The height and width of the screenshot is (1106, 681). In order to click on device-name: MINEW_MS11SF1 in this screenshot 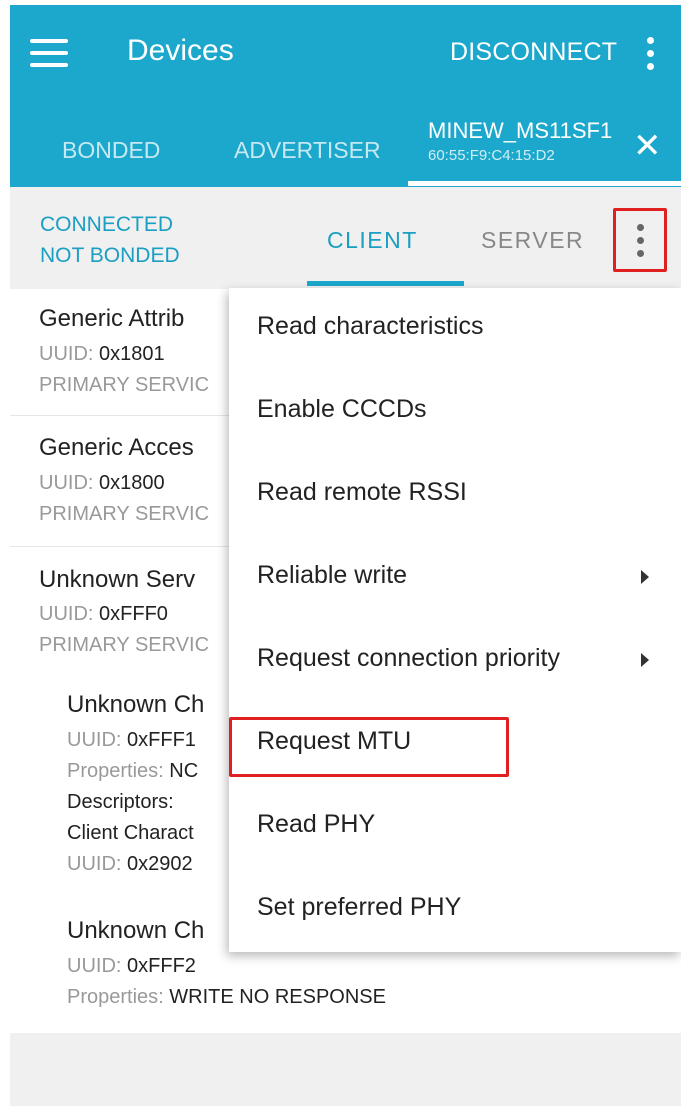, I will do `click(520, 130)`.